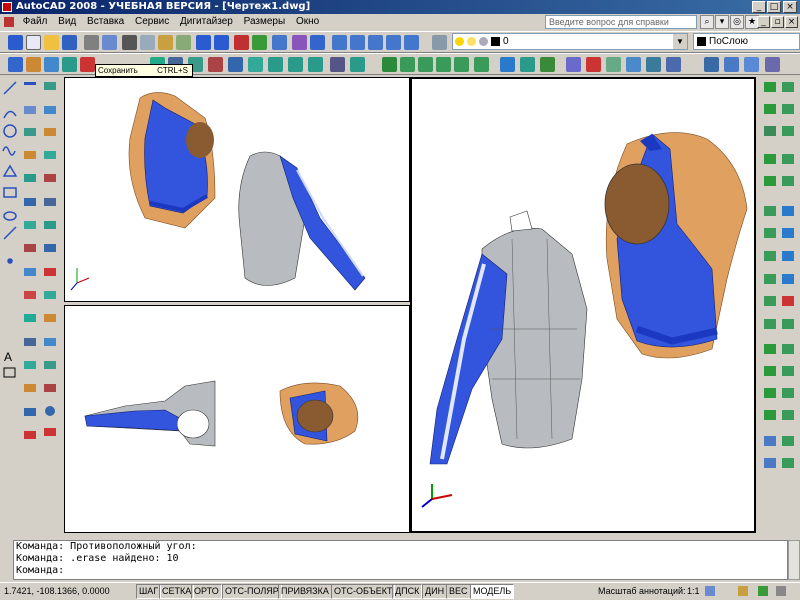 The height and width of the screenshot is (600, 800). Describe the element at coordinates (149, 591) in the screenshot. I see `snap-toggle: ШАГ` at that location.